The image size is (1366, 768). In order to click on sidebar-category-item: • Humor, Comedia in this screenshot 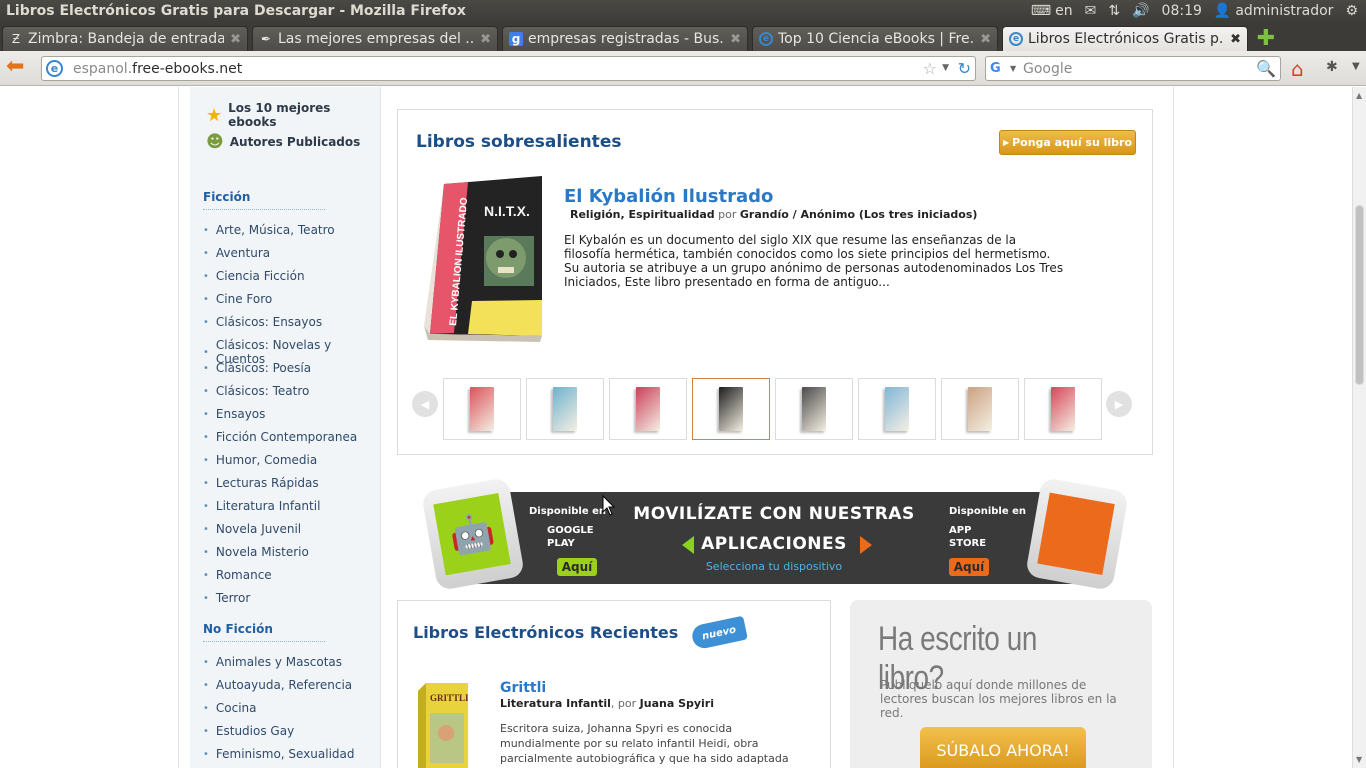, I will do `click(260, 460)`.